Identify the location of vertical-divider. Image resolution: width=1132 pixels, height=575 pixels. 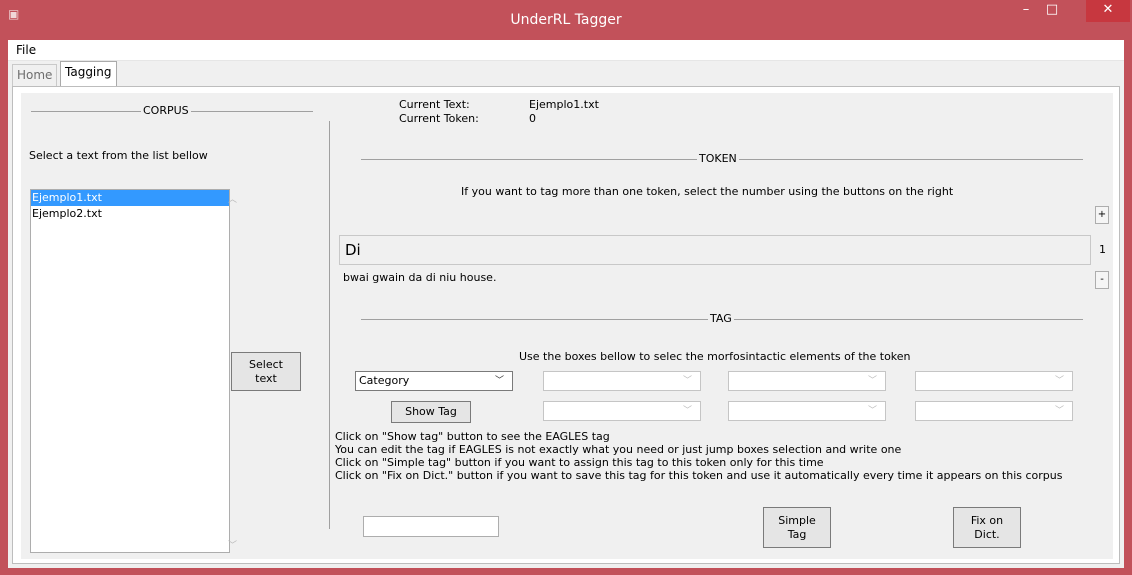
(329, 325).